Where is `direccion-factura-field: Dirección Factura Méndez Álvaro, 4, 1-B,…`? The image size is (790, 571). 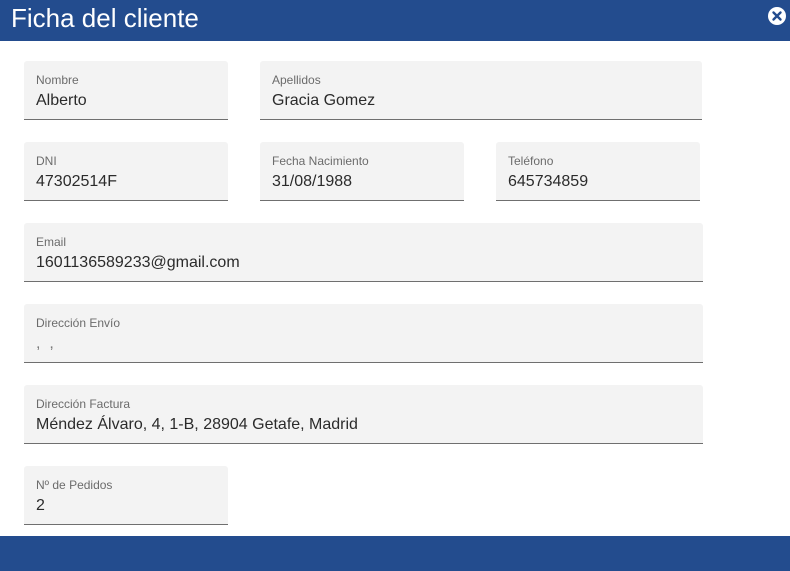 direccion-factura-field: Dirección Factura Méndez Álvaro, 4, 1-B,… is located at coordinates (363, 414).